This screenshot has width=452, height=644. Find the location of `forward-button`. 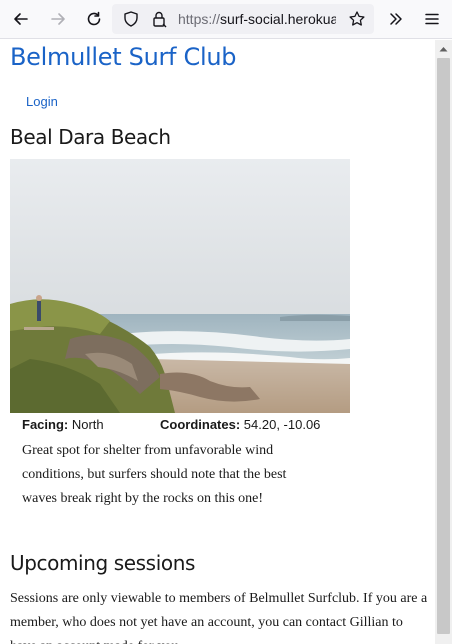

forward-button is located at coordinates (58, 19).